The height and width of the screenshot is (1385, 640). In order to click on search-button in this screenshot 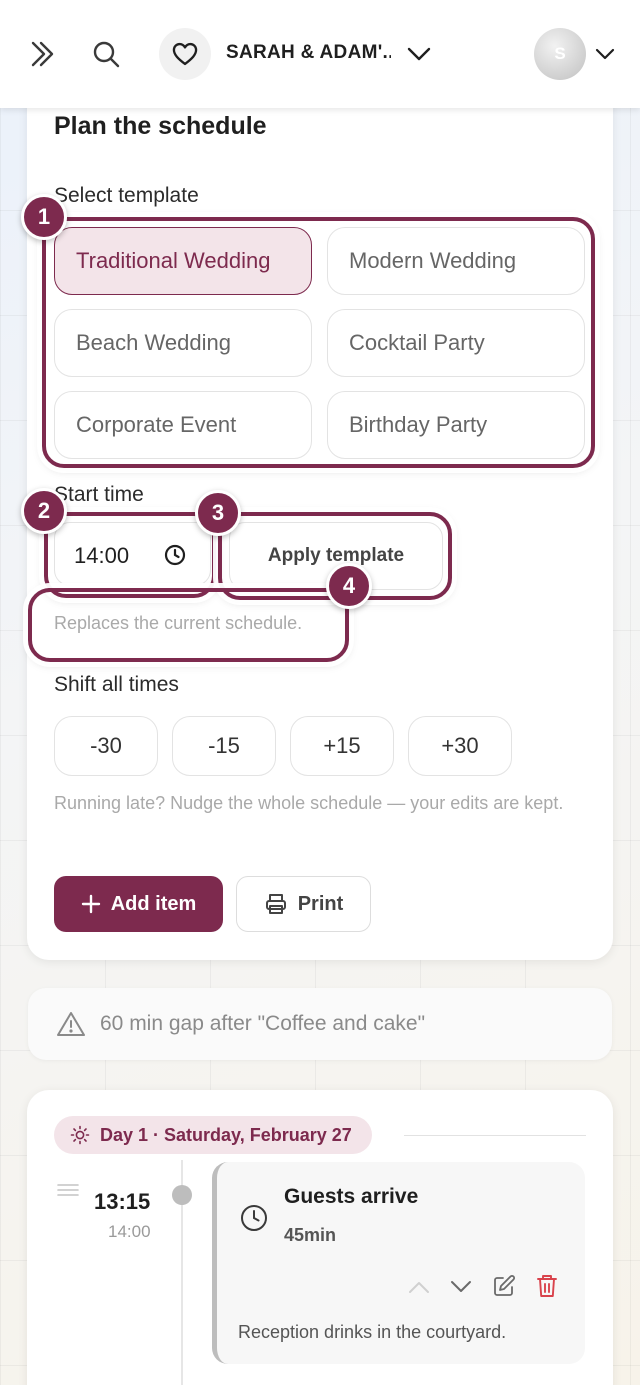, I will do `click(106, 54)`.